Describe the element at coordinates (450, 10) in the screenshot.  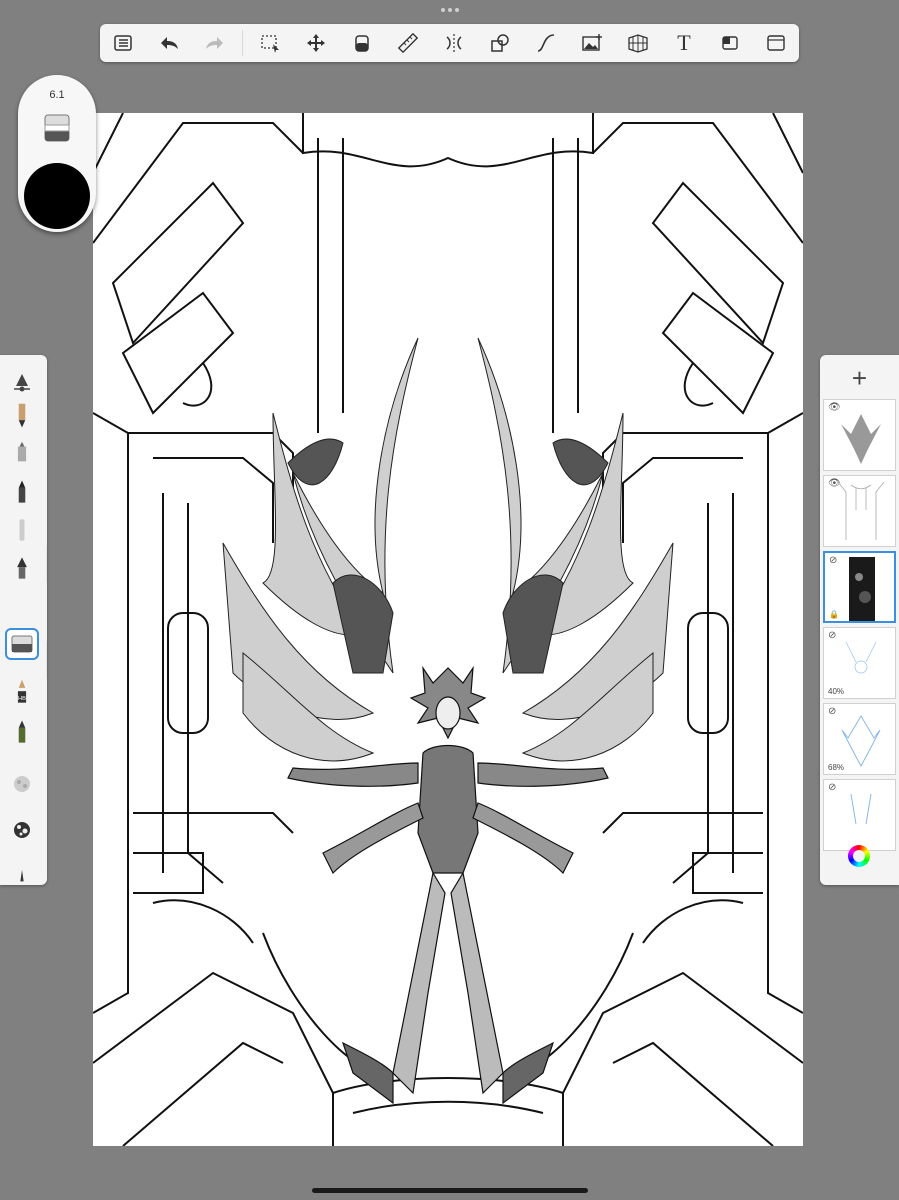
I see `multitasking-dots` at that location.